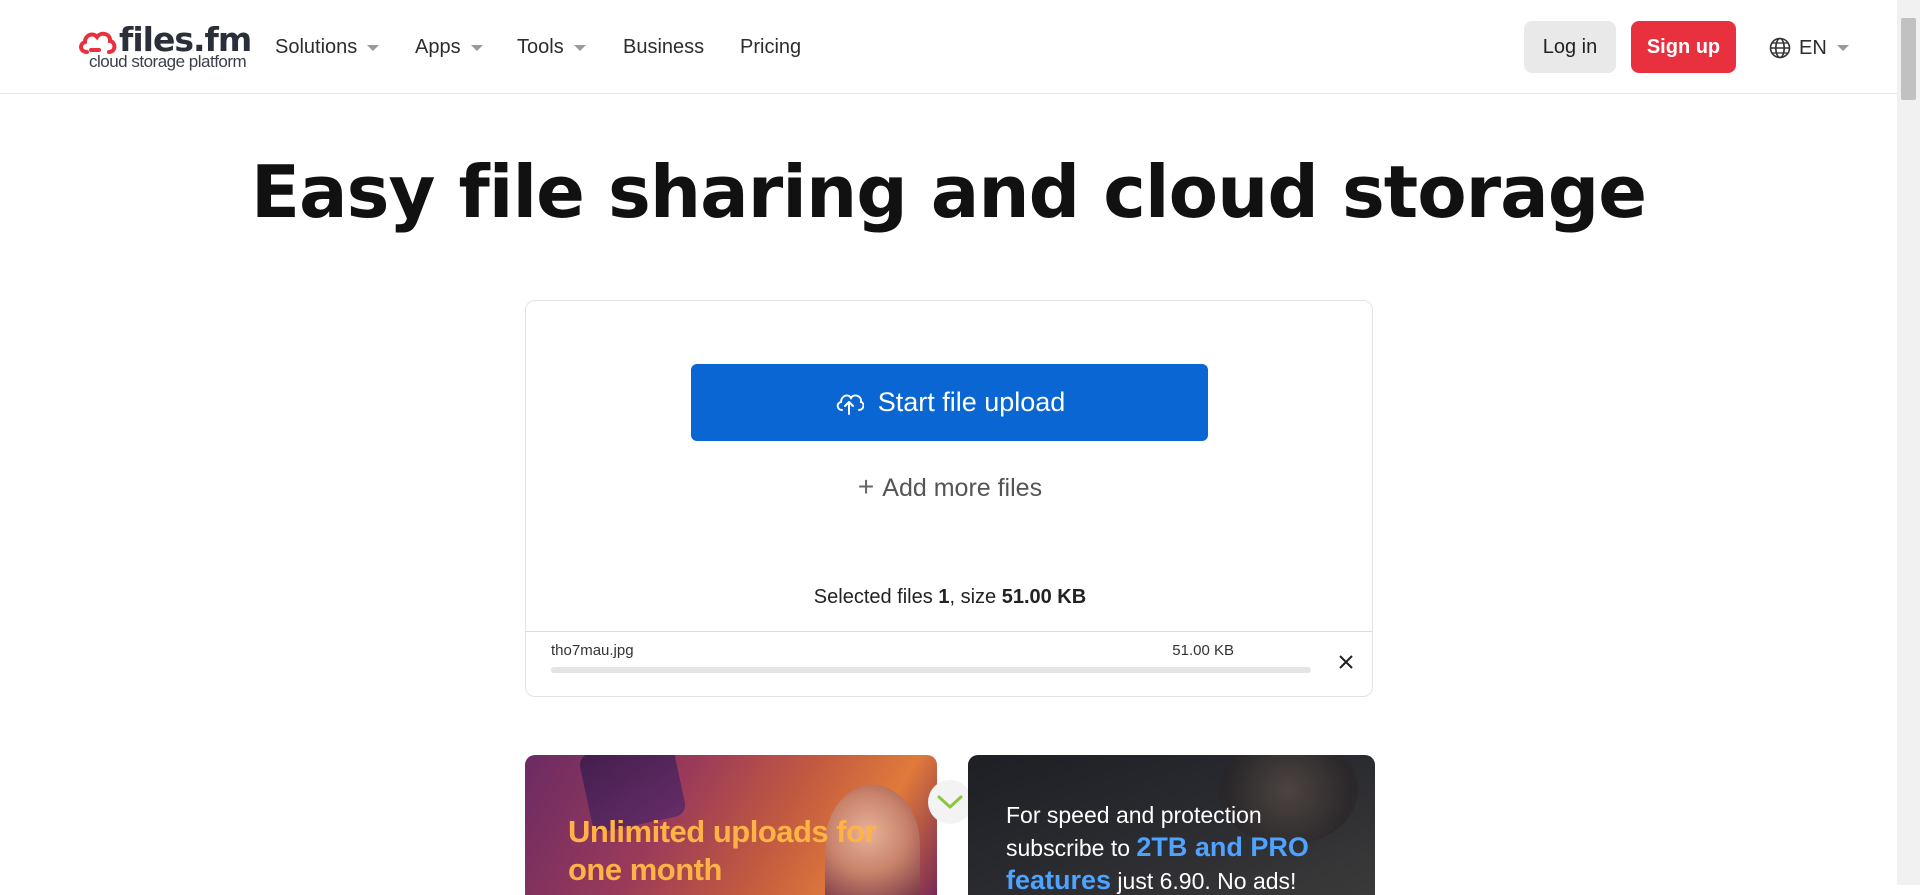  I want to click on nav-business-label: Business, so click(664, 47).